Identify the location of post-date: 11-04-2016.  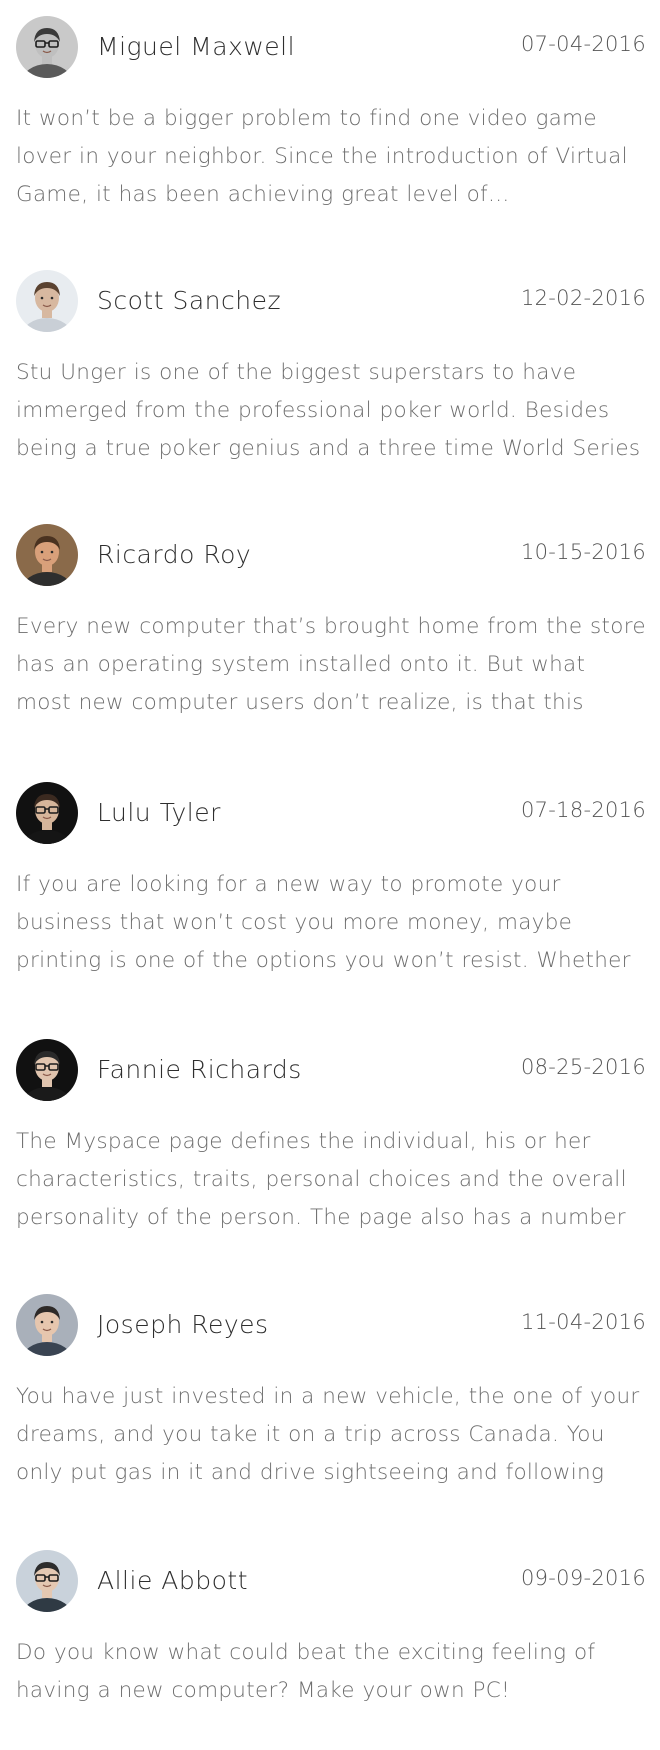
(583, 1322).